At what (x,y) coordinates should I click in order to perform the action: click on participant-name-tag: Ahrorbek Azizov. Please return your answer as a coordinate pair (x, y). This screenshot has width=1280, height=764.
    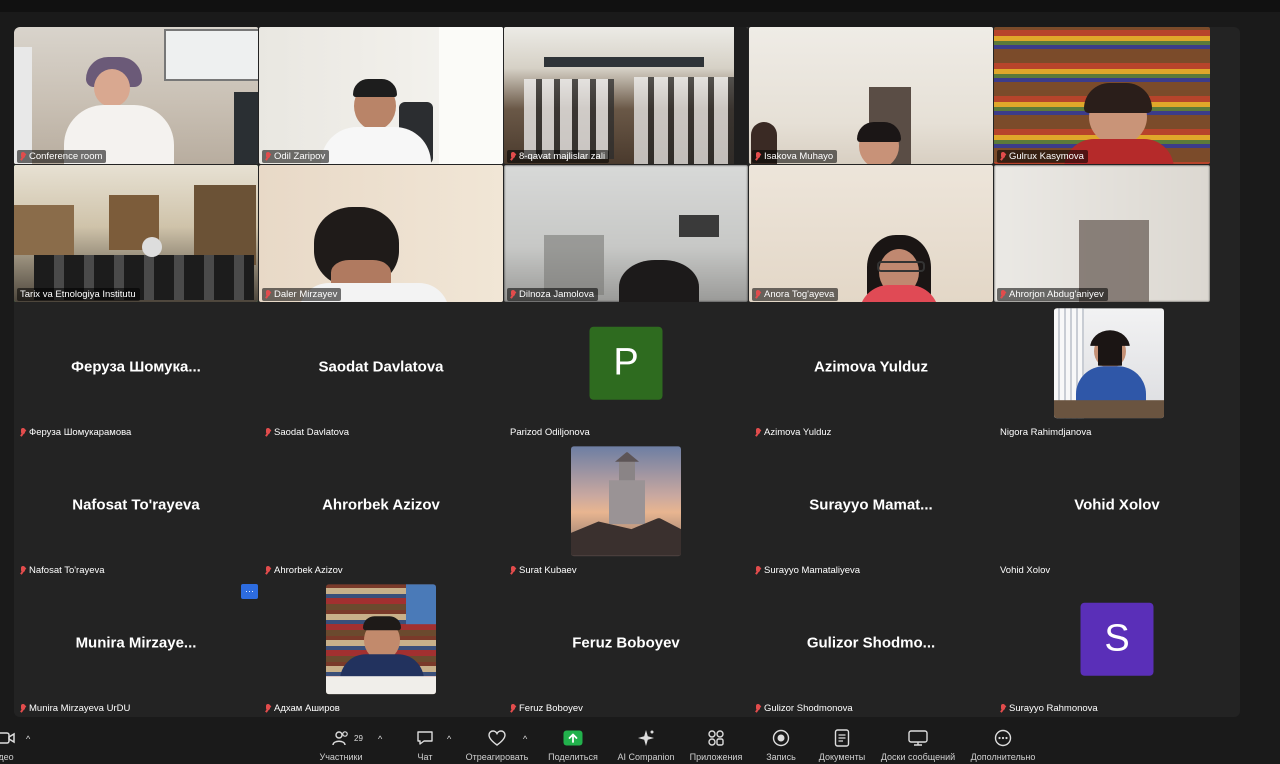
    Looking at the image, I should click on (304, 570).